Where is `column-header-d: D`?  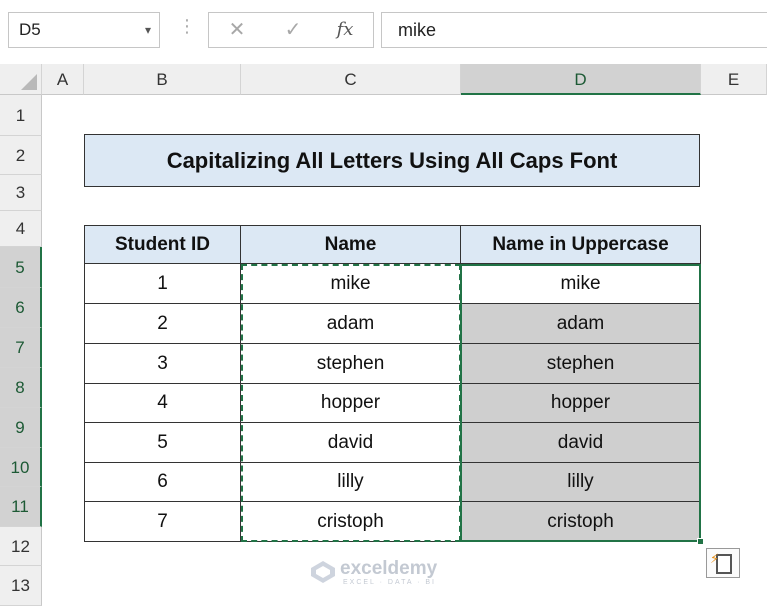
column-header-d: D is located at coordinates (581, 79).